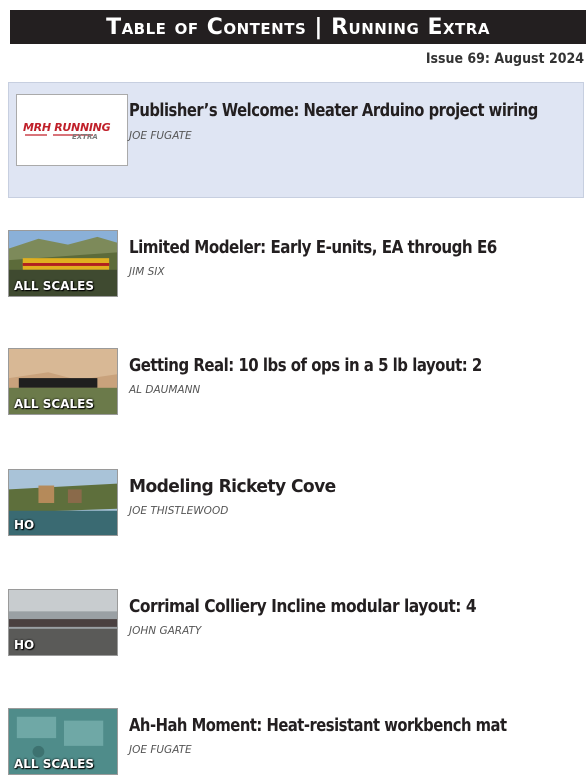 Image resolution: width=586 pixels, height=778 pixels. Describe the element at coordinates (85, 137) in the screenshot. I see `logo-subtext: EXTRA` at that location.